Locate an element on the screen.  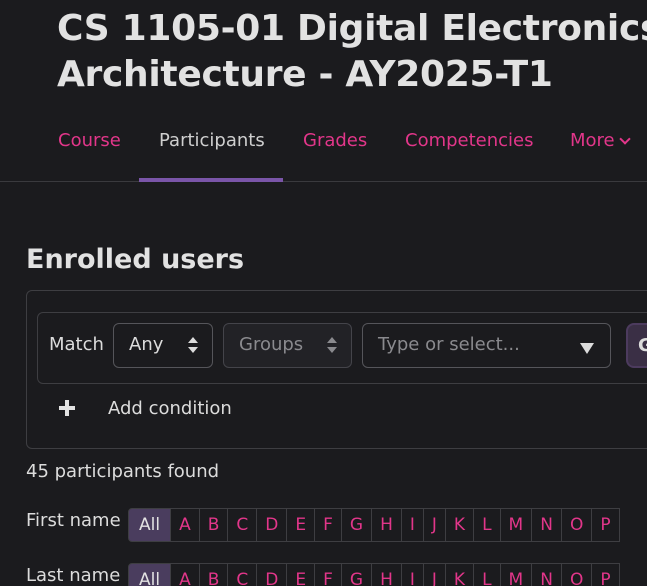
last-initial-b: B is located at coordinates (213, 574).